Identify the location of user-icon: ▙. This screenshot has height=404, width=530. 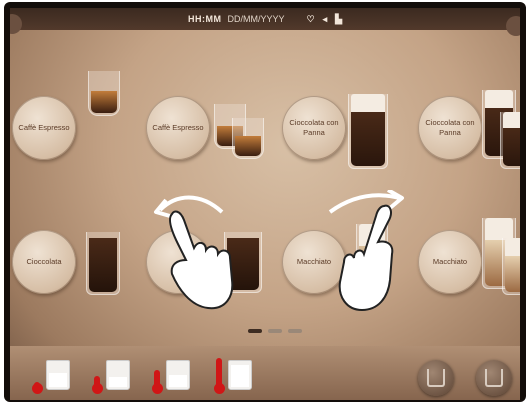
(339, 18).